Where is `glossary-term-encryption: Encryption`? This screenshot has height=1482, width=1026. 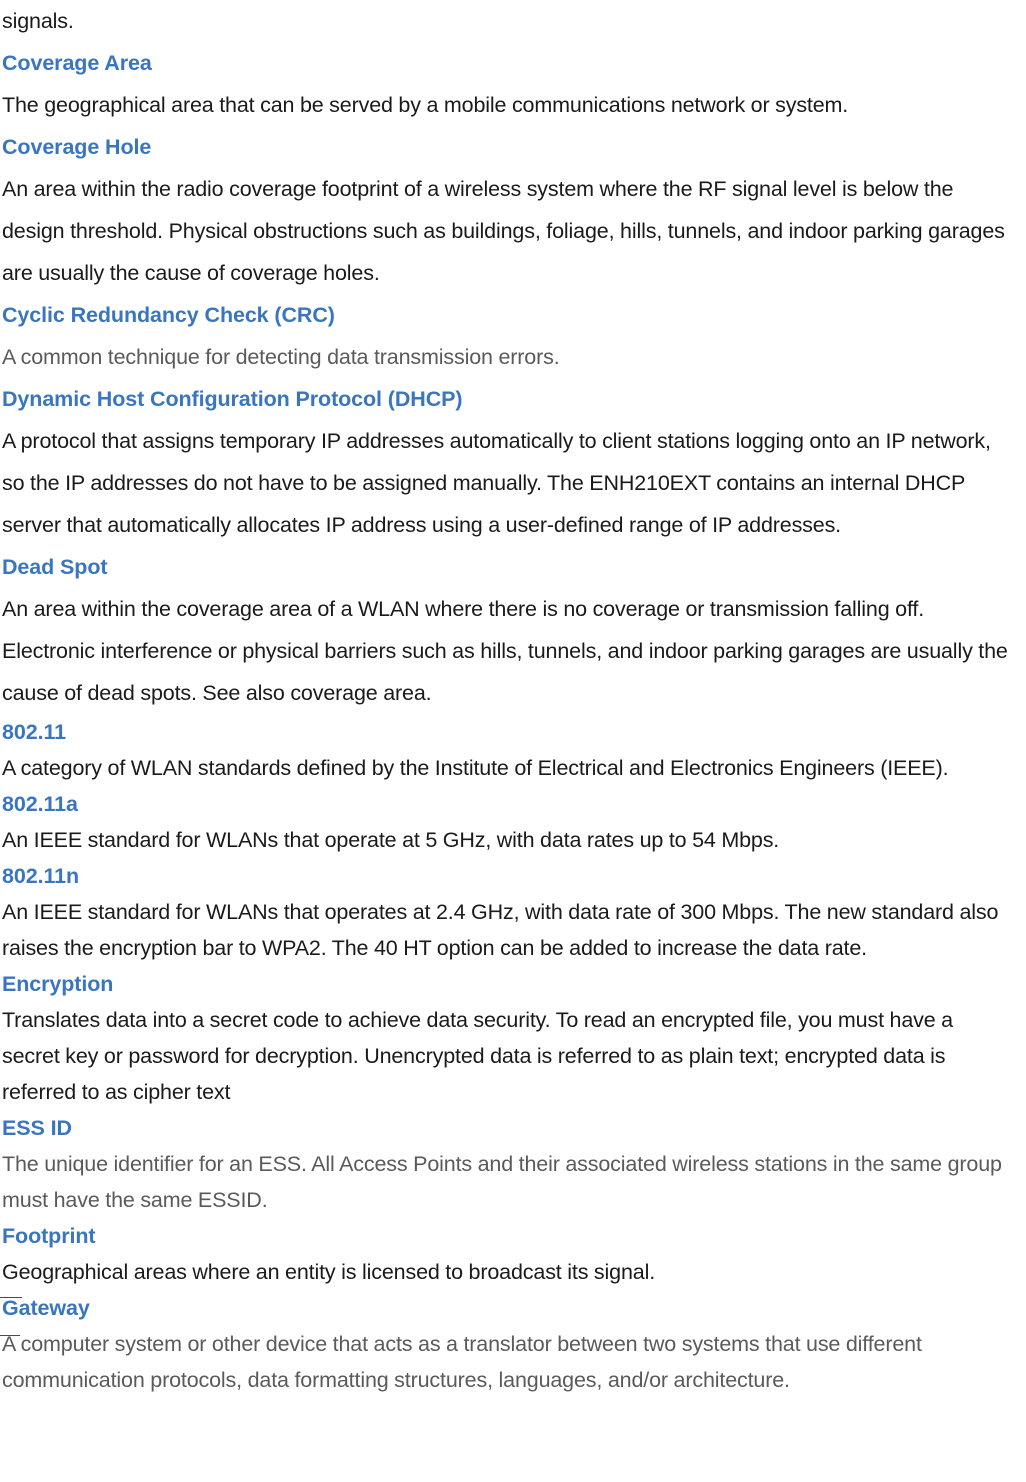
glossary-term-encryption: Encryption is located at coordinates (58, 984).